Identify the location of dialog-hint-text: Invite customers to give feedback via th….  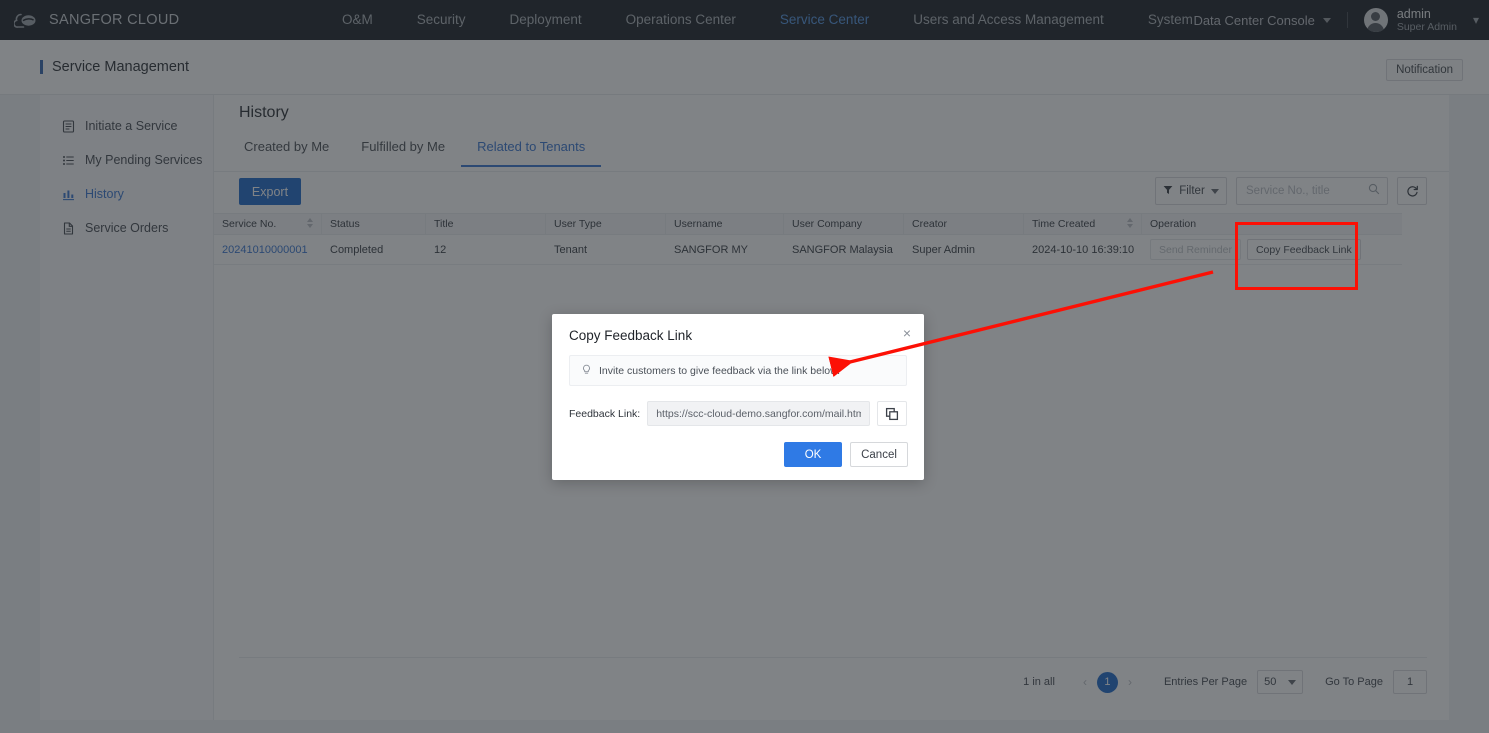
(720, 370).